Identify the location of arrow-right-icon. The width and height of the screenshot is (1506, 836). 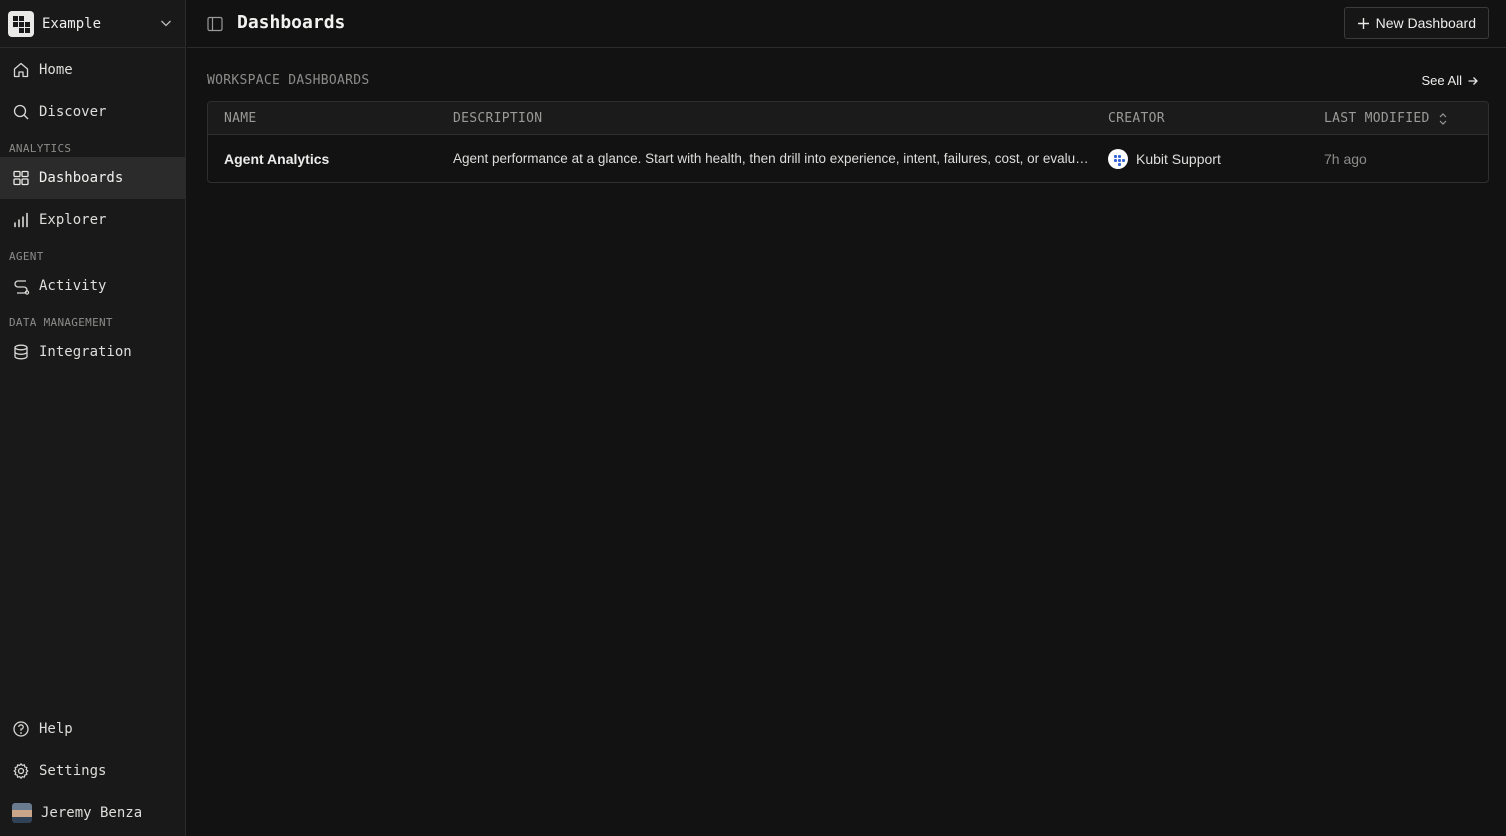
(1473, 80).